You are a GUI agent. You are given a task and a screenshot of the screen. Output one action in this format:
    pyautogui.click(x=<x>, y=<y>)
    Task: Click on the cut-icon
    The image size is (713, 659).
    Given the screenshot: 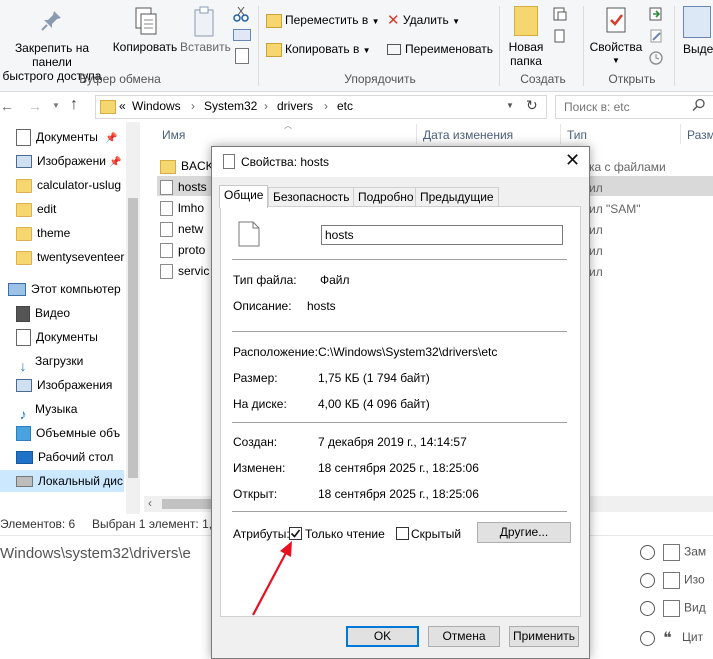 What is the action you would take?
    pyautogui.click(x=241, y=14)
    